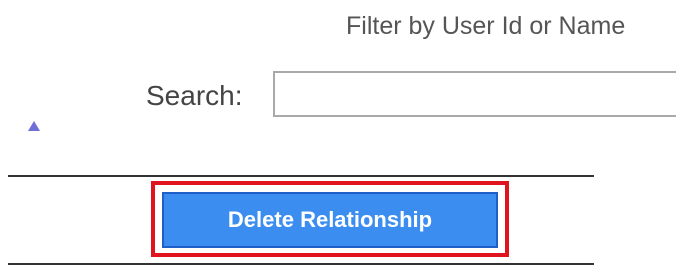 This screenshot has width=676, height=268. What do you see at coordinates (330, 220) in the screenshot?
I see `delete-relationship-button: Delete Relationship` at bounding box center [330, 220].